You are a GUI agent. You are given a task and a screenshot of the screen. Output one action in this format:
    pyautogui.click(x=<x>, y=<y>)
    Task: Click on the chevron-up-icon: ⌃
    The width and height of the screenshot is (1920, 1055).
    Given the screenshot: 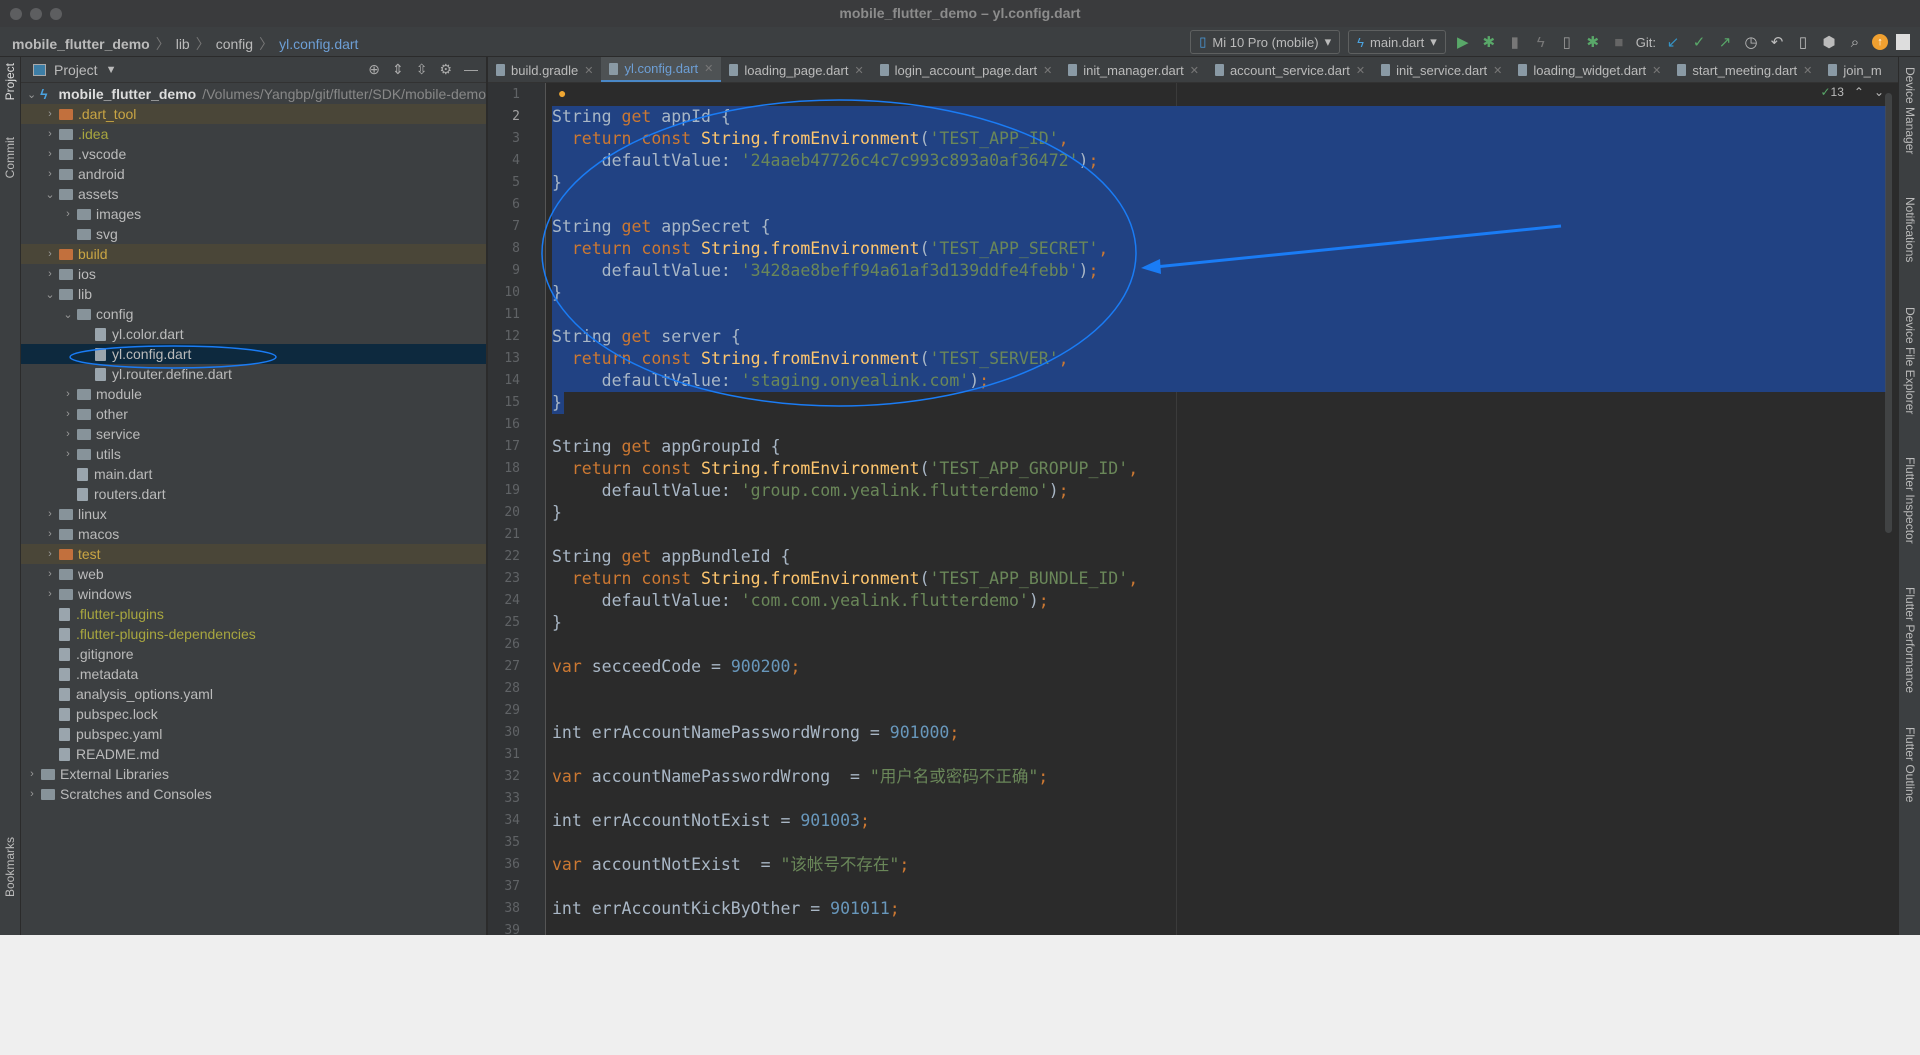 What is the action you would take?
    pyautogui.click(x=1859, y=92)
    